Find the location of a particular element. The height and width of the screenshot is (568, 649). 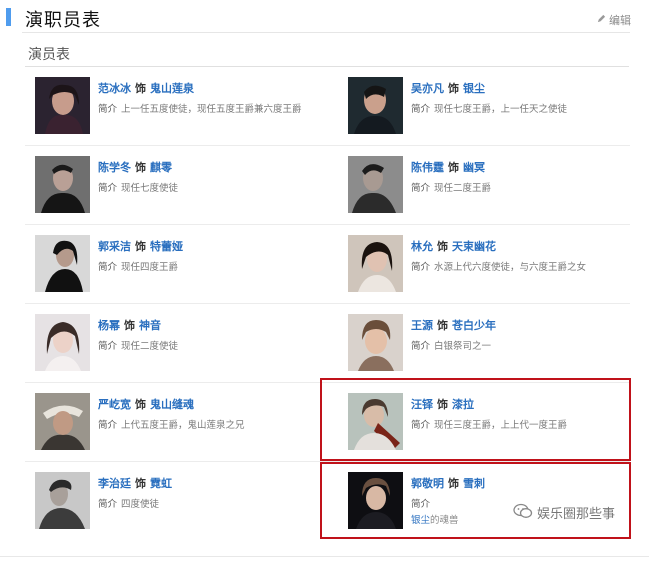

bio-text: 上代五度王爵，鬼山莲泉之兄 is located at coordinates (183, 425).